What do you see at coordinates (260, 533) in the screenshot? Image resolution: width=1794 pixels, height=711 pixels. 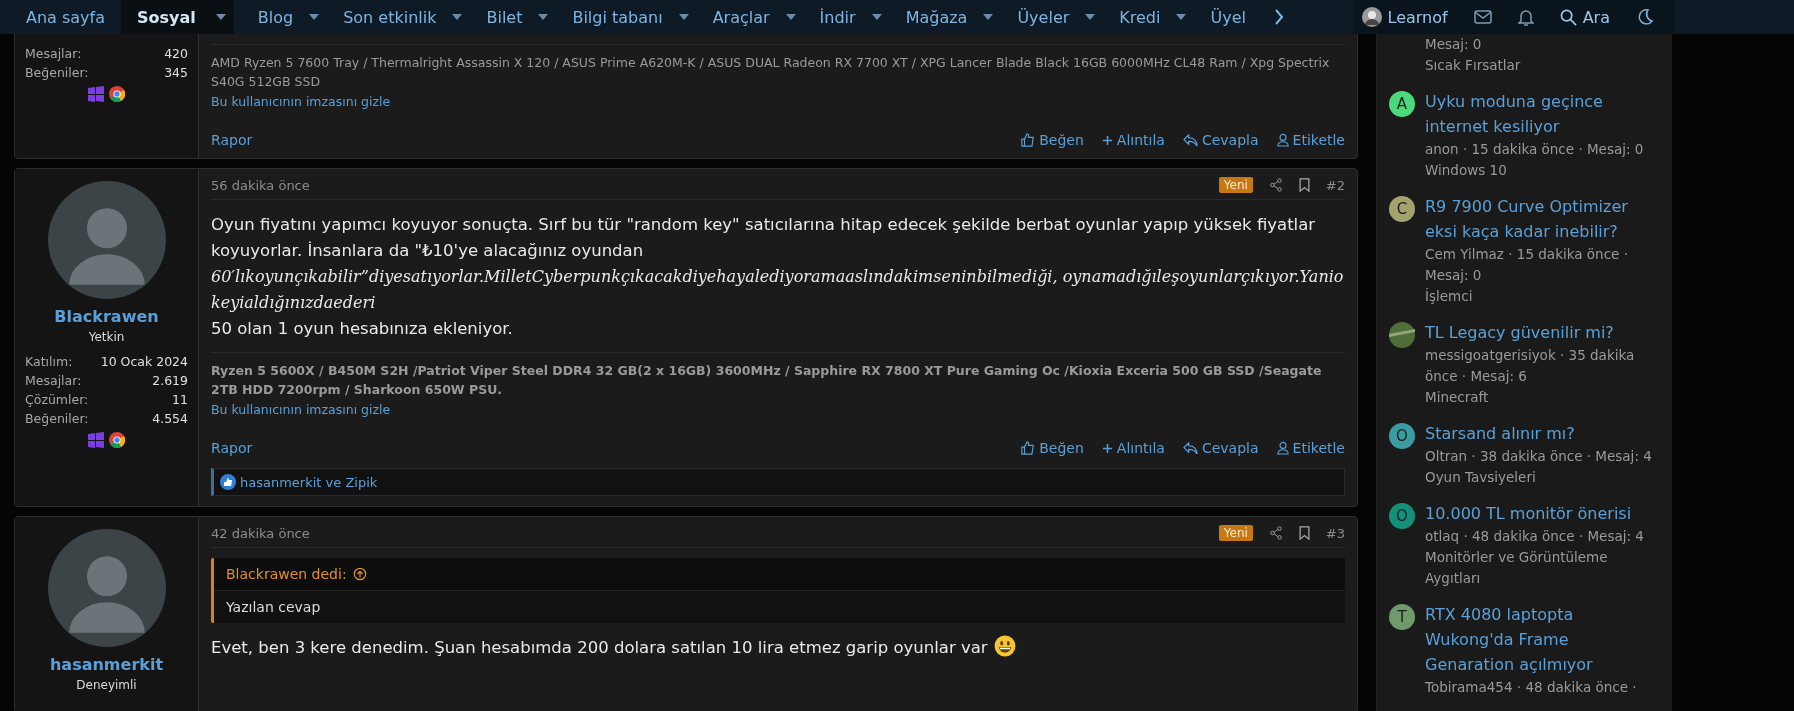 I see `post-timestamp: 42 dakika önce` at bounding box center [260, 533].